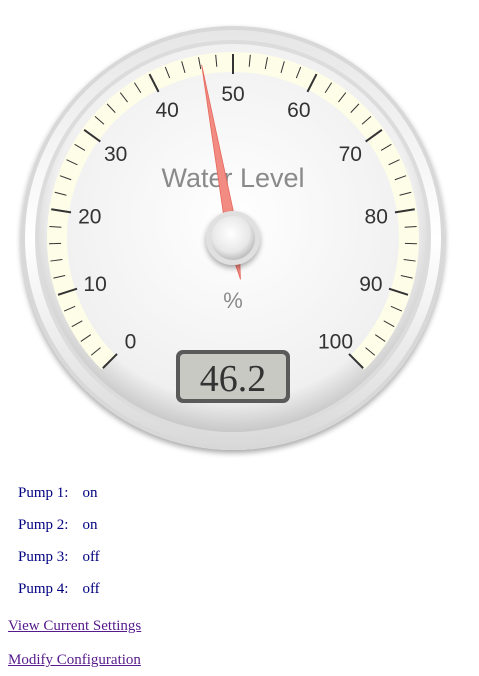 This screenshot has height=676, width=479. I want to click on gauge-tick-label: 20, so click(89, 216).